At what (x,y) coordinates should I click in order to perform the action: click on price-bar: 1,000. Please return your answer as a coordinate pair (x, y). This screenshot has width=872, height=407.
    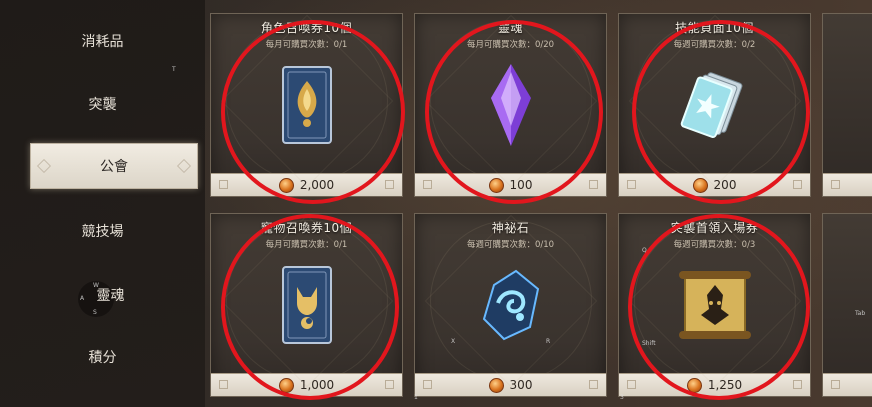
    Looking at the image, I should click on (306, 384).